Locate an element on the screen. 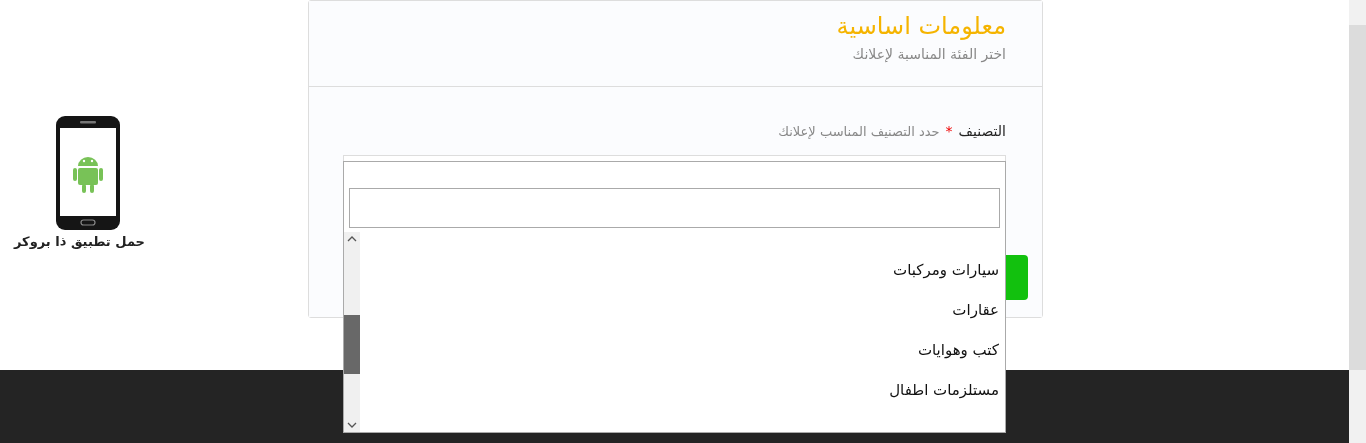 The height and width of the screenshot is (443, 1366). required-mark: * is located at coordinates (949, 131).